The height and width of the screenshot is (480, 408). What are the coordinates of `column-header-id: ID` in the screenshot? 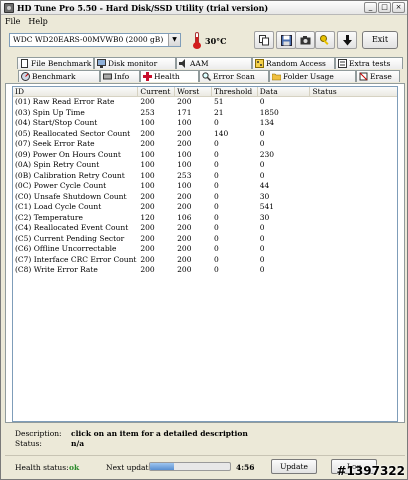 It's located at (76, 91).